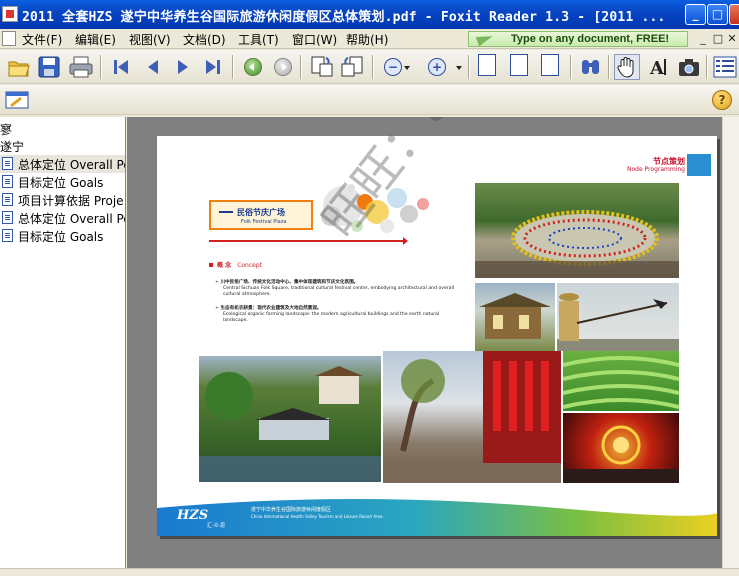 This screenshot has width=739, height=576. I want to click on form-edit-icon, so click(17, 100).